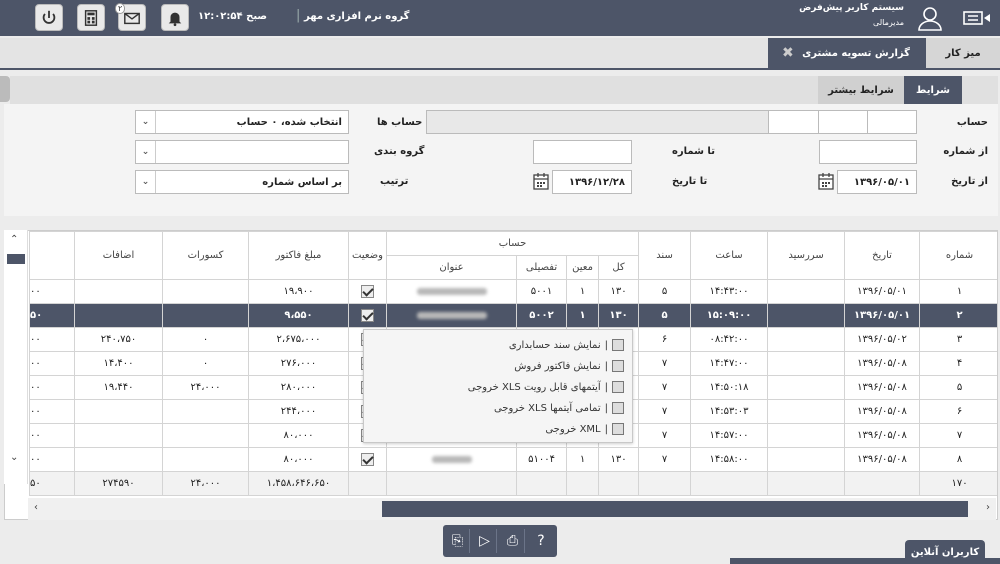  I want to click on horizontal-scrollbar: ‹ ›, so click(512, 509).